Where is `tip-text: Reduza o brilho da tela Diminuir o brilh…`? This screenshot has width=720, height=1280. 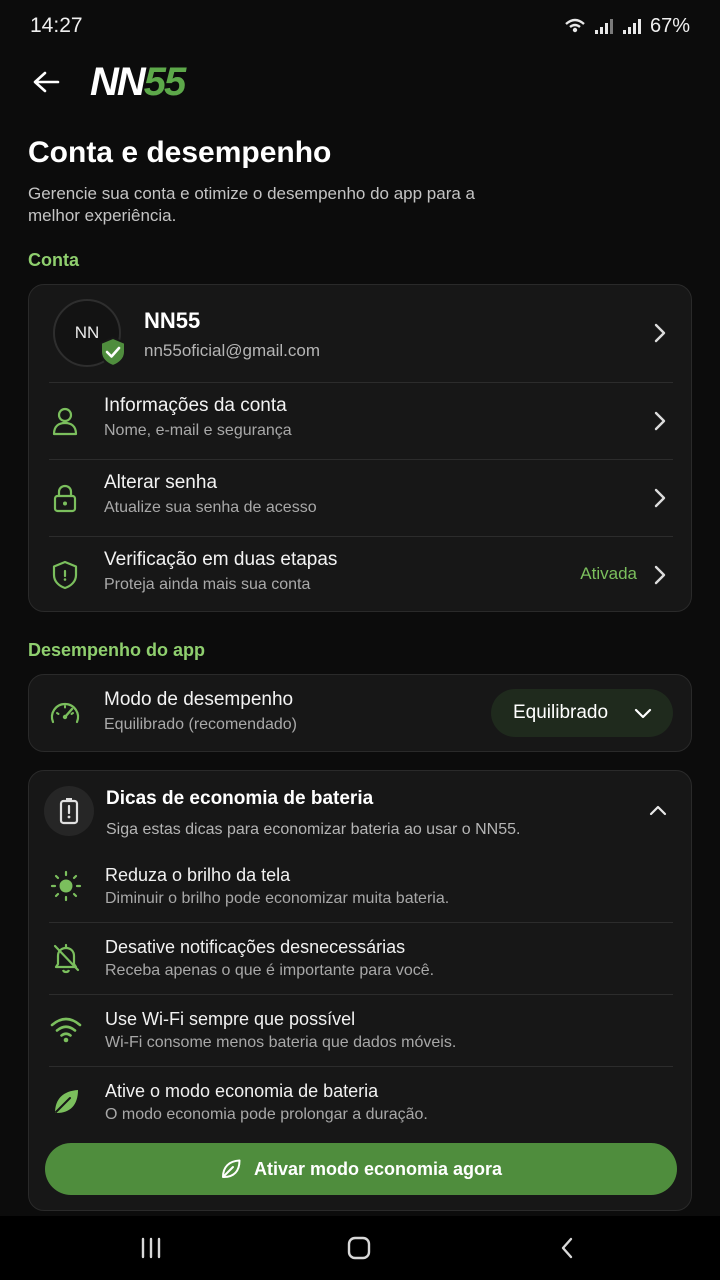
tip-text: Reduza o brilho da tela Diminuir o brilh… is located at coordinates (277, 886).